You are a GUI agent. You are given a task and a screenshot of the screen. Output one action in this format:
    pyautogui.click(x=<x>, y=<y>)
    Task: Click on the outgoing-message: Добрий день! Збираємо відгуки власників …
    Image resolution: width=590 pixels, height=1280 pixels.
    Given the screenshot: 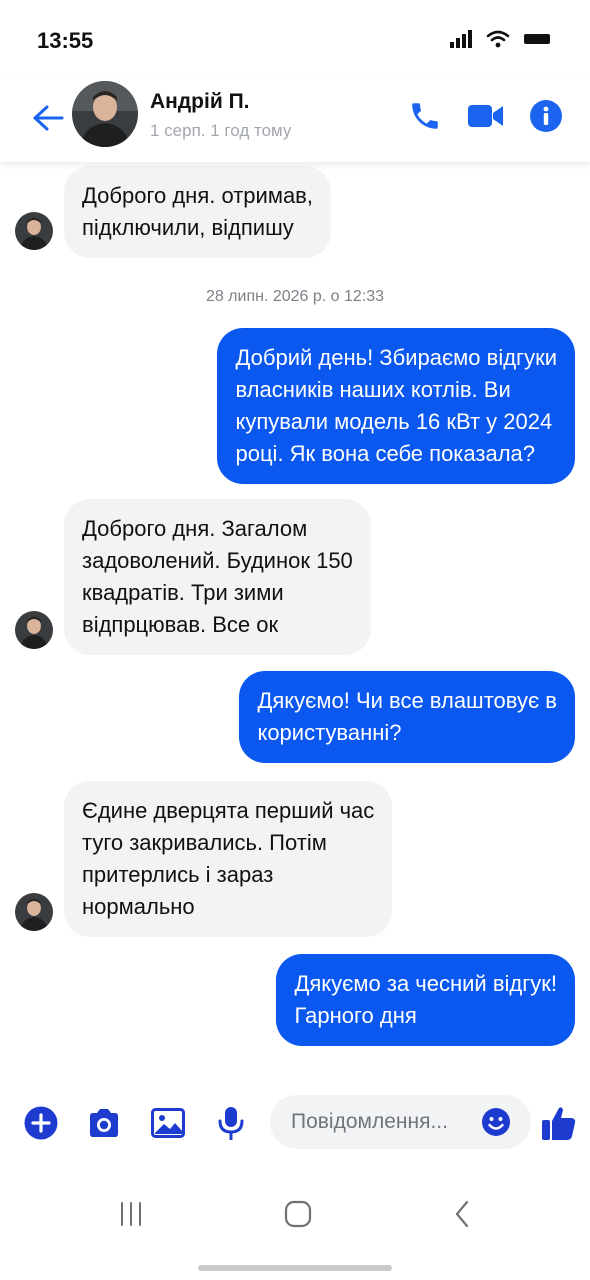 What is the action you would take?
    pyautogui.click(x=396, y=406)
    